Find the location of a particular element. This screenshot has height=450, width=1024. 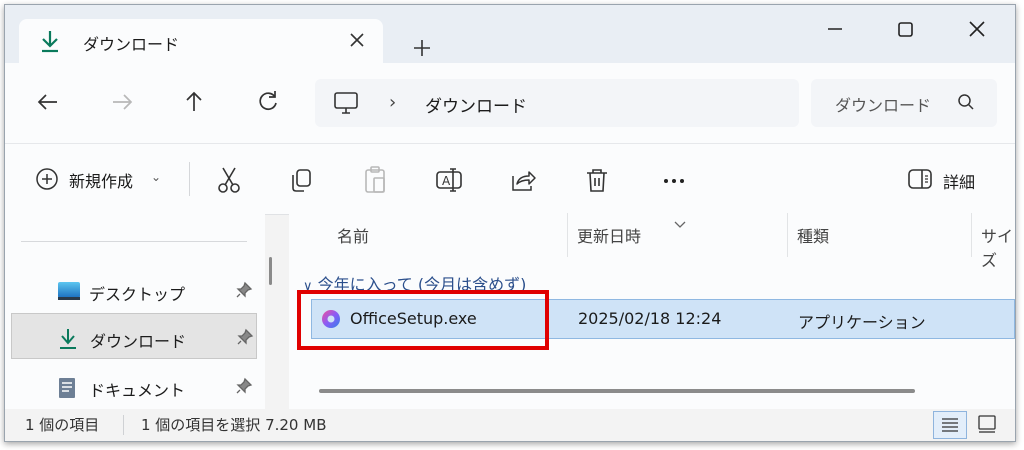

sidebar-item-label: ドキュメント is located at coordinates (137, 390).